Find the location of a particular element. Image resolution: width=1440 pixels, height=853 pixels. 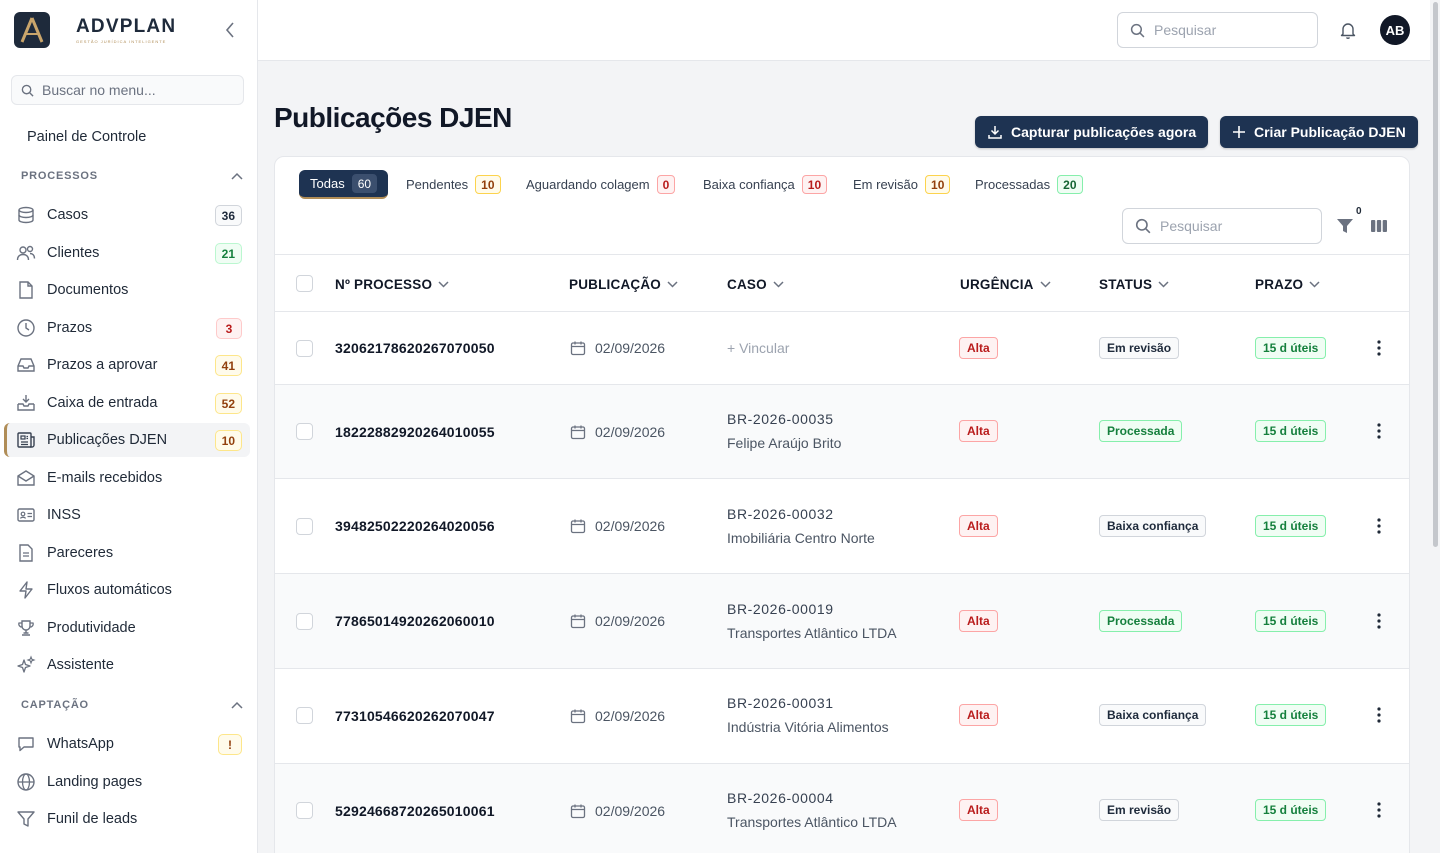

tab-pendentes: Pendentes 10 is located at coordinates (453, 184).